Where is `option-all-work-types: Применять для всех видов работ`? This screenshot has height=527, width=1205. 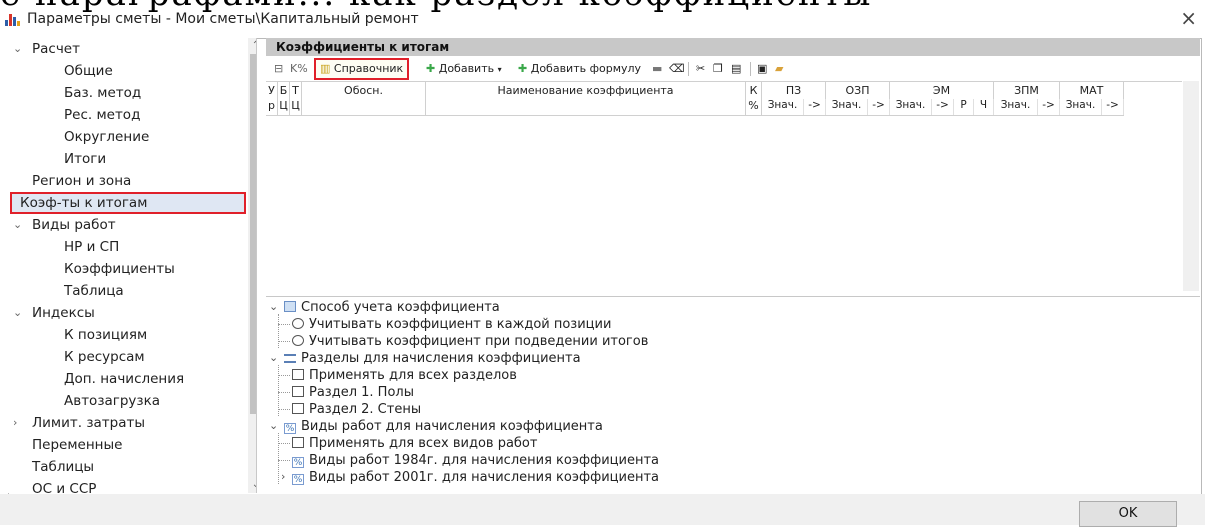 option-all-work-types: Применять для всех видов работ is located at coordinates (414, 443).